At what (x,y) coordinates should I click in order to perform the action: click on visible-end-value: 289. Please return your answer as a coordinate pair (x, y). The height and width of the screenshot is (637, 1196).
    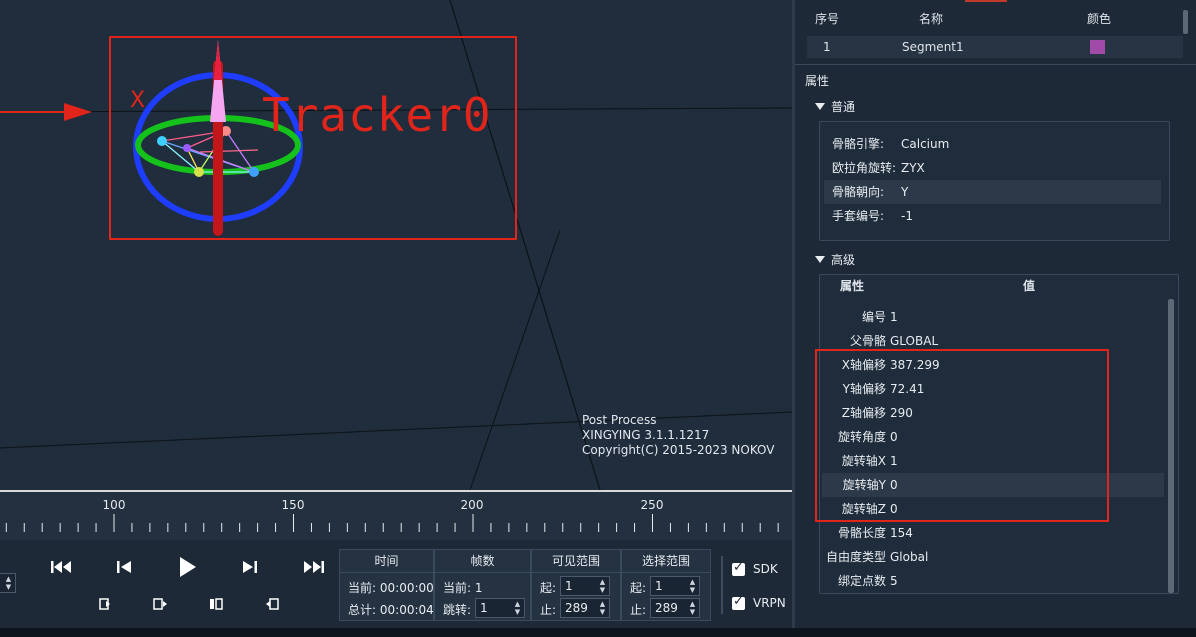
    Looking at the image, I should click on (576, 608).